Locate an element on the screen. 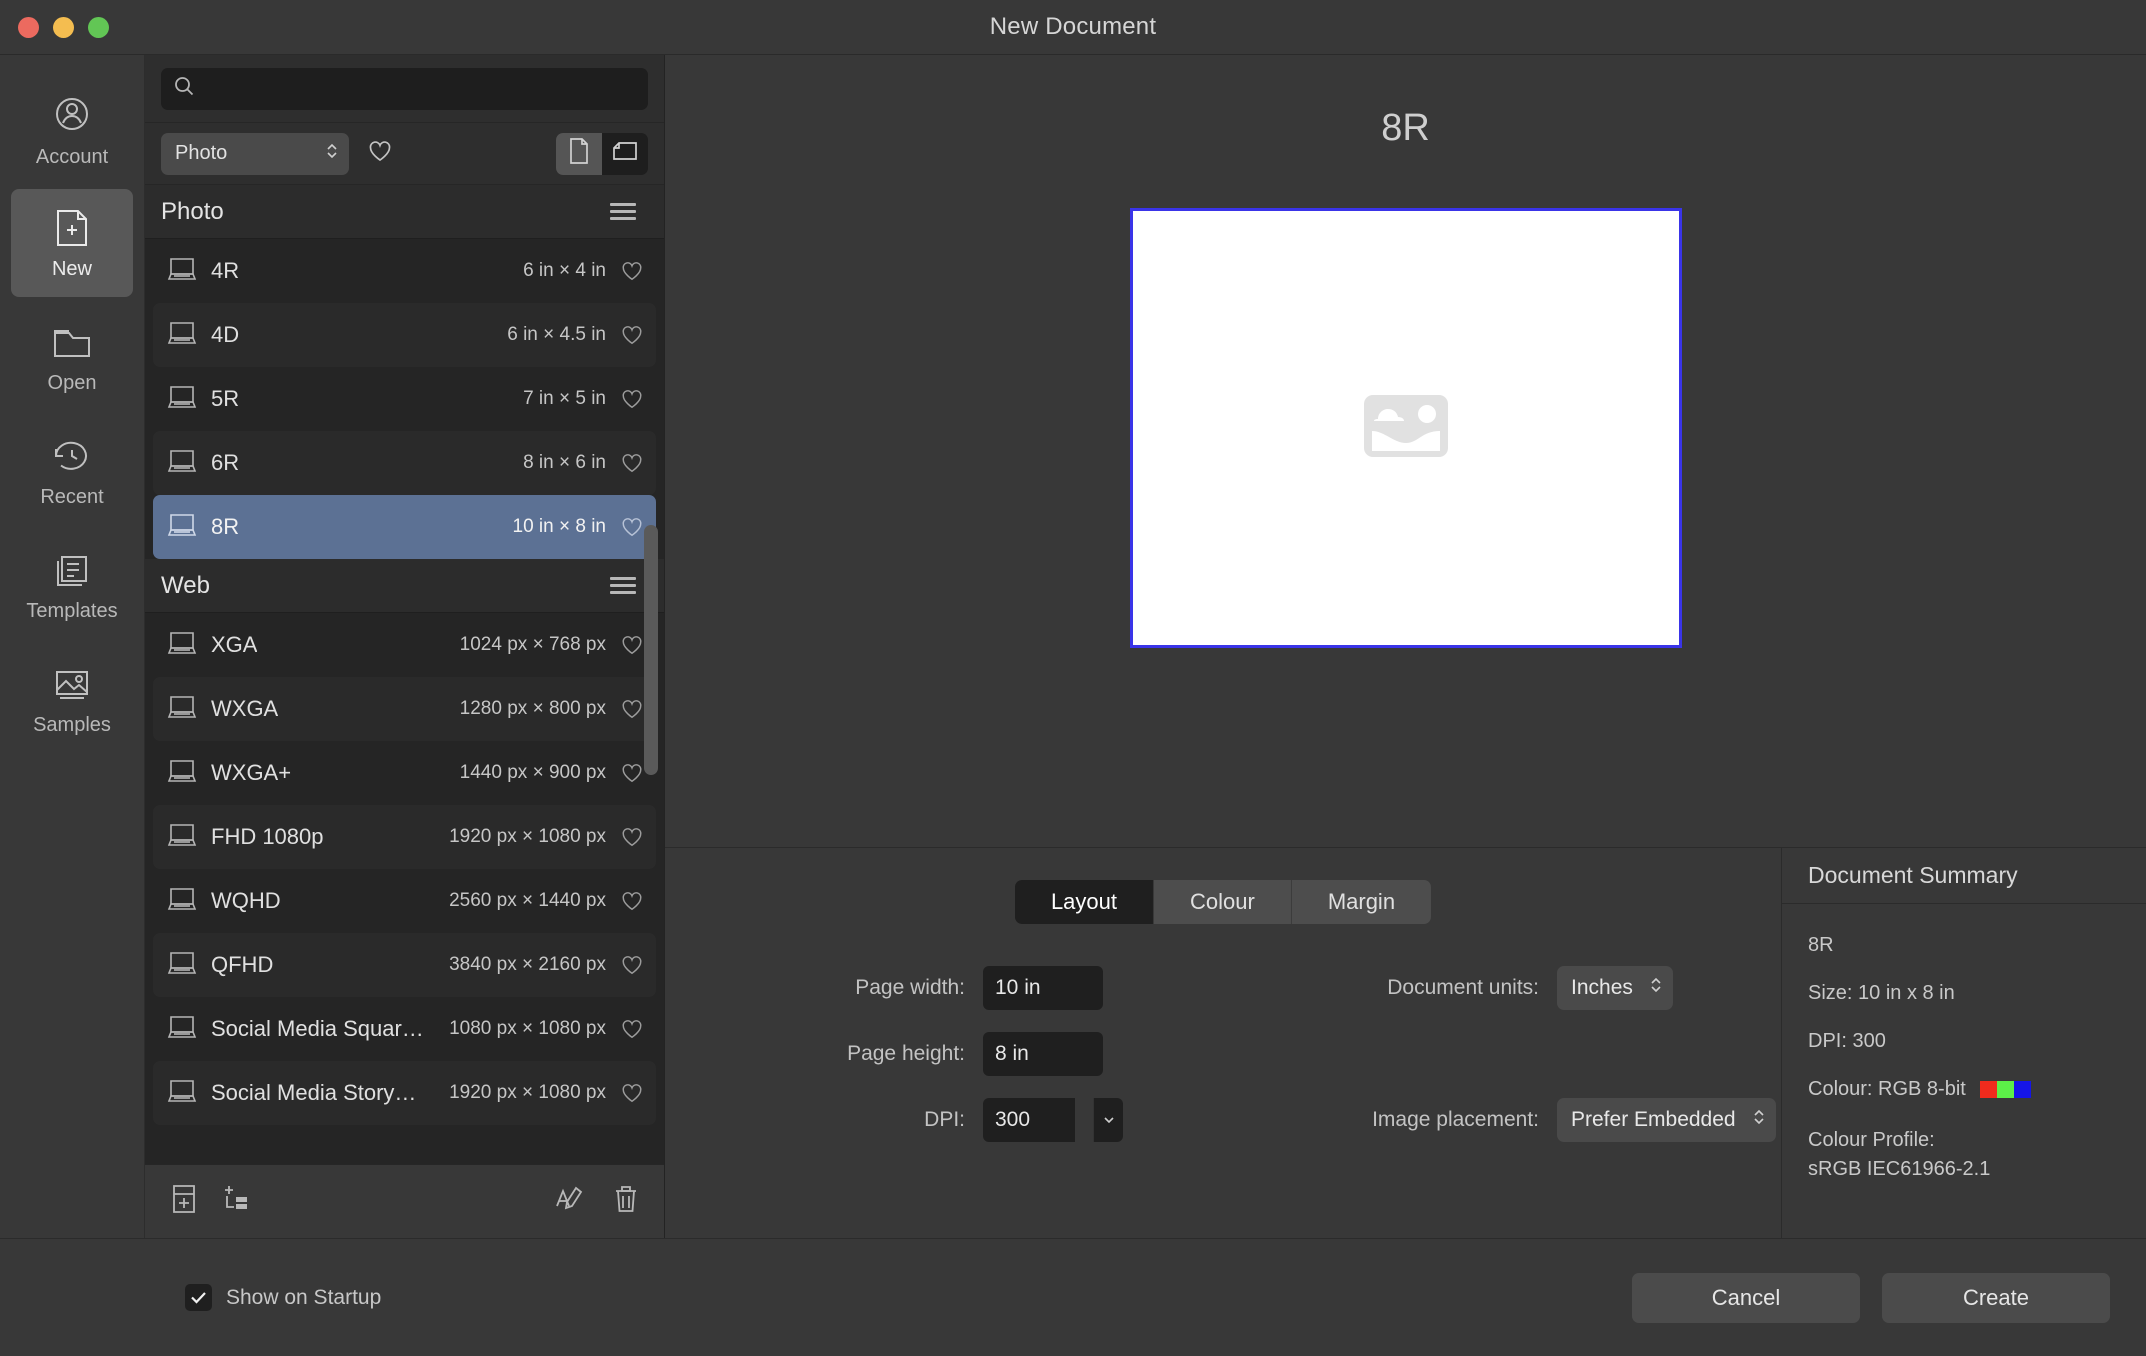 Image resolution: width=2146 pixels, height=1356 pixels. dpi-input: 300 is located at coordinates (1029, 1120).